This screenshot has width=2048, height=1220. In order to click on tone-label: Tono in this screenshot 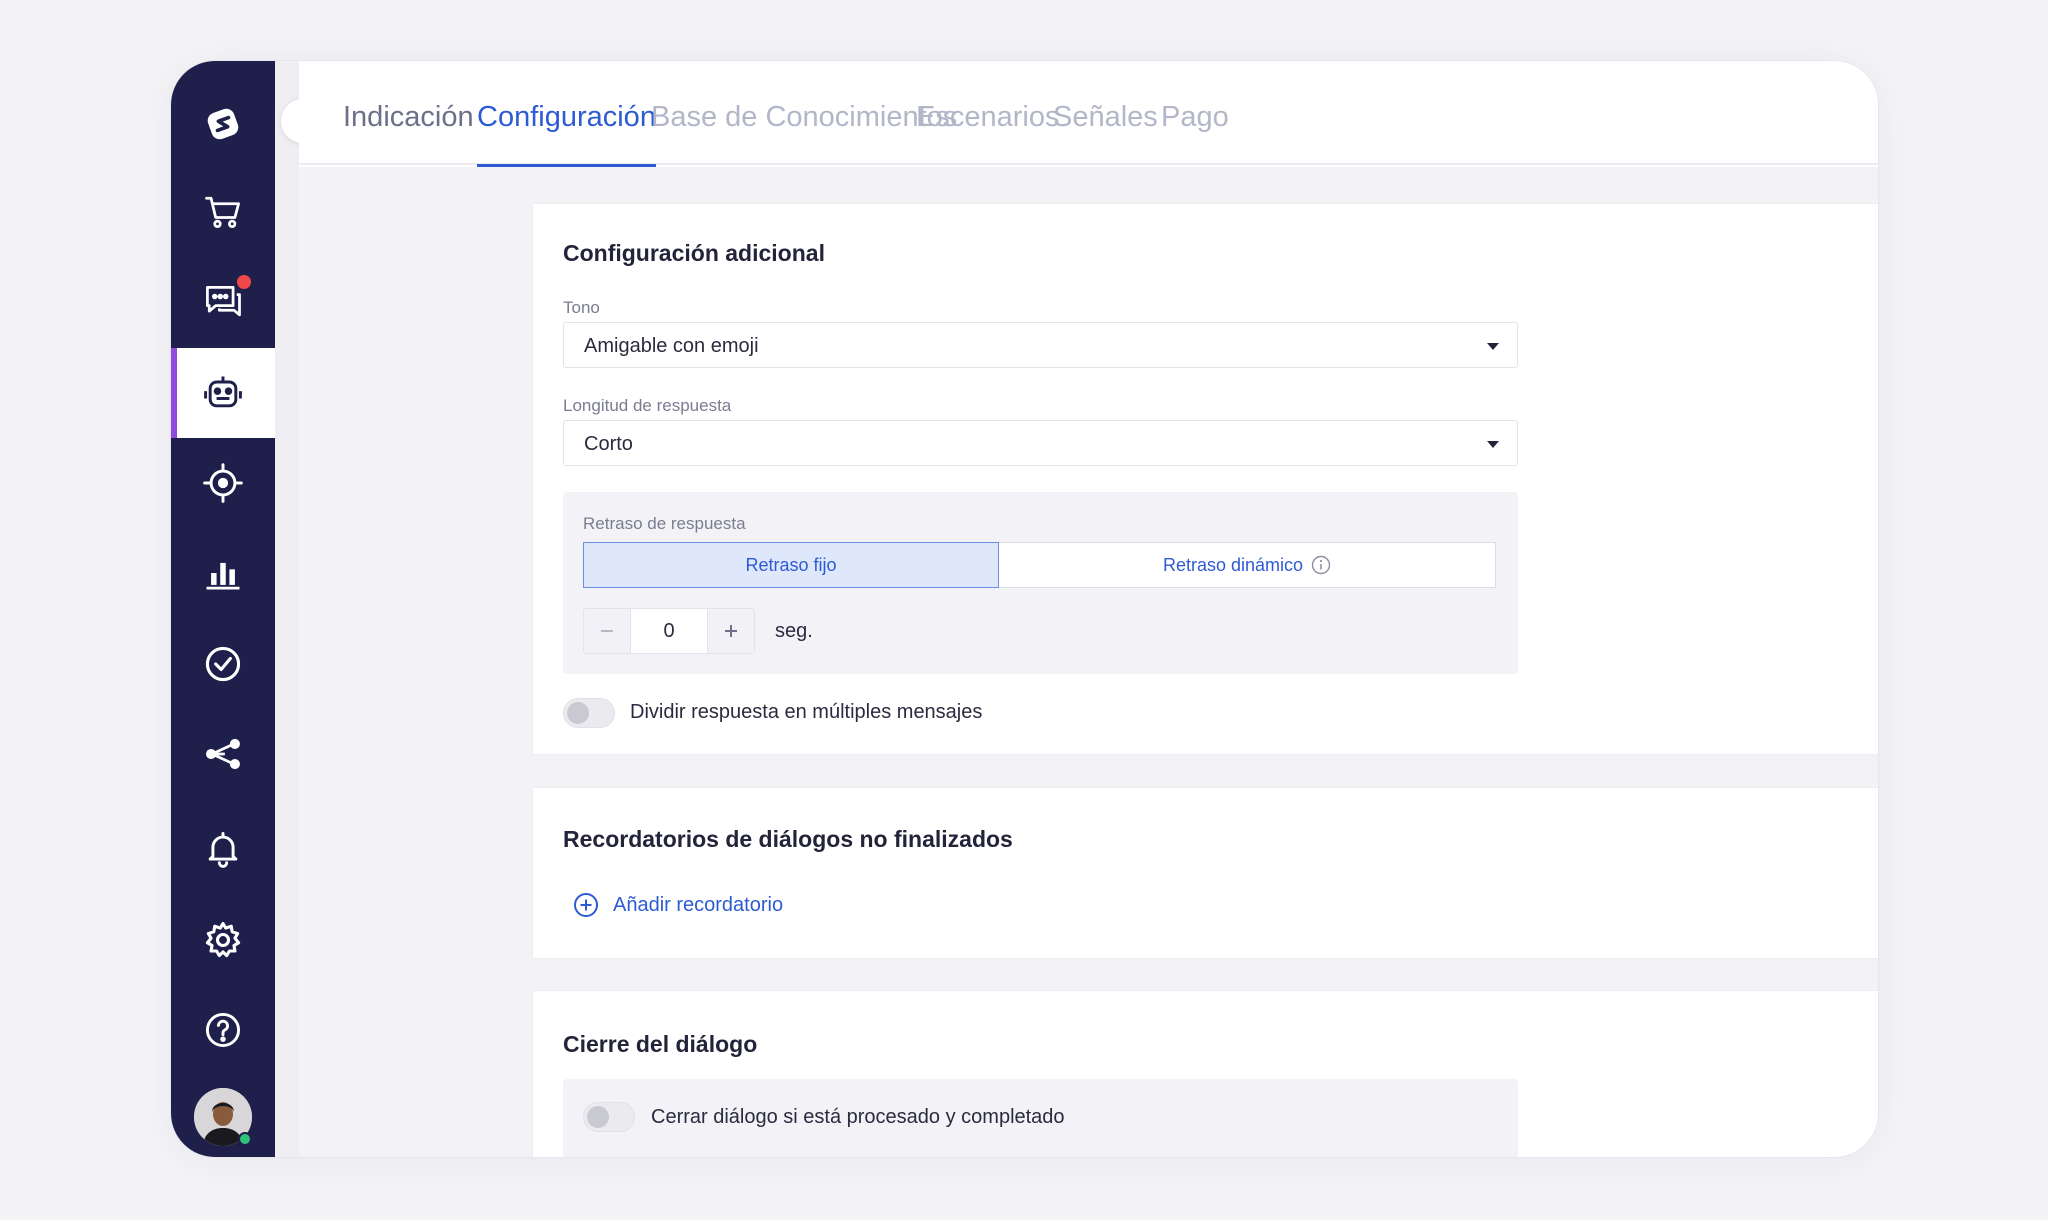, I will do `click(581, 307)`.